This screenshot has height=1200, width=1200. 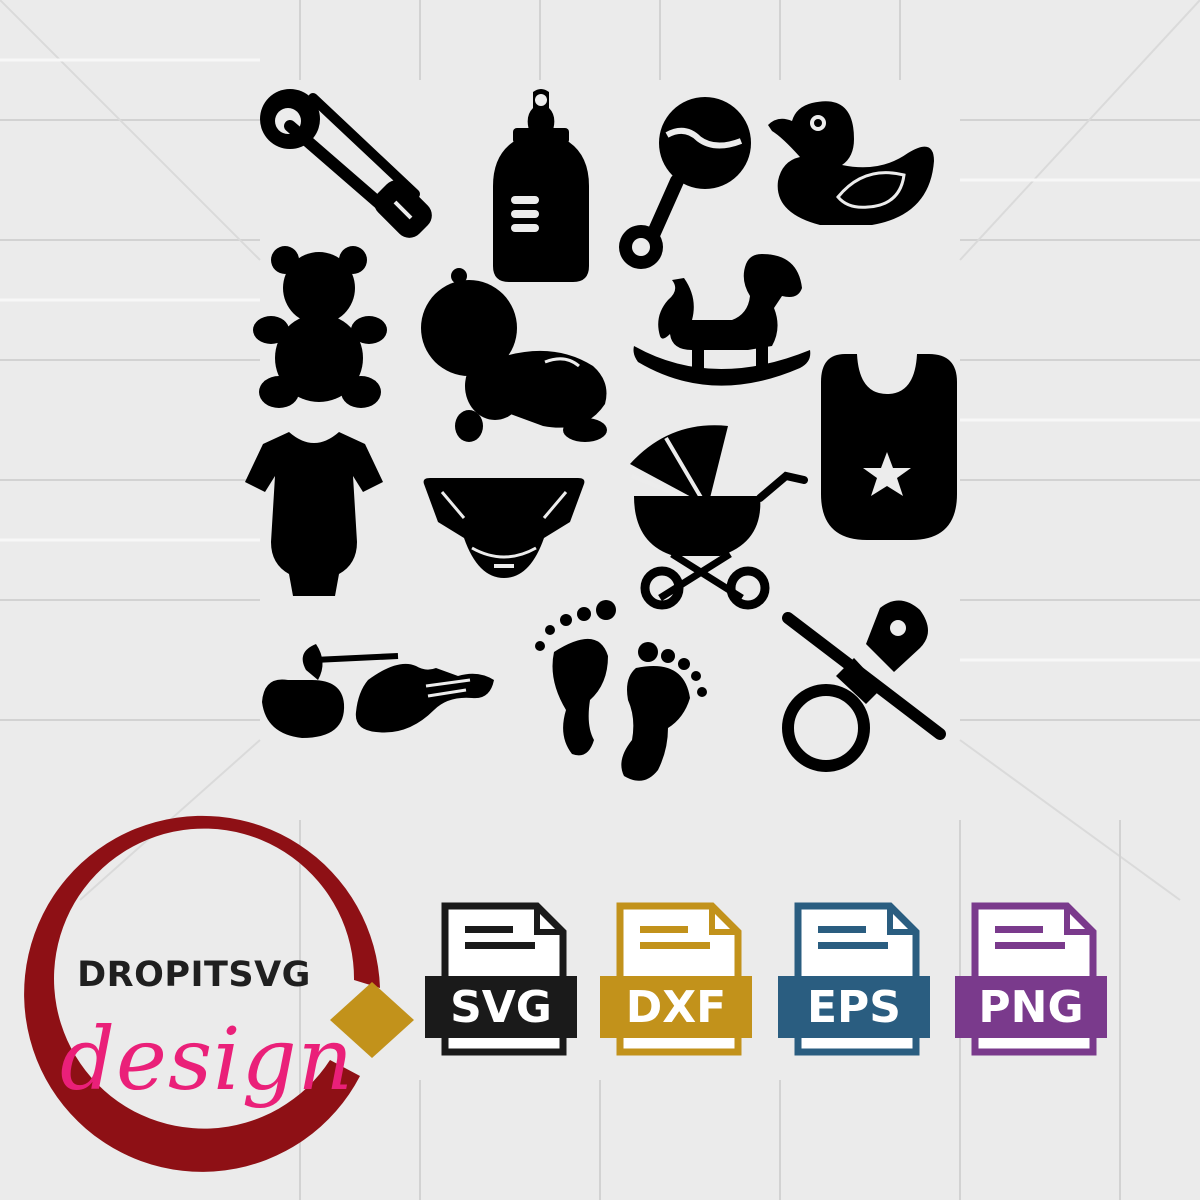 I want to click on file-format-svg: SVG, so click(x=501, y=980).